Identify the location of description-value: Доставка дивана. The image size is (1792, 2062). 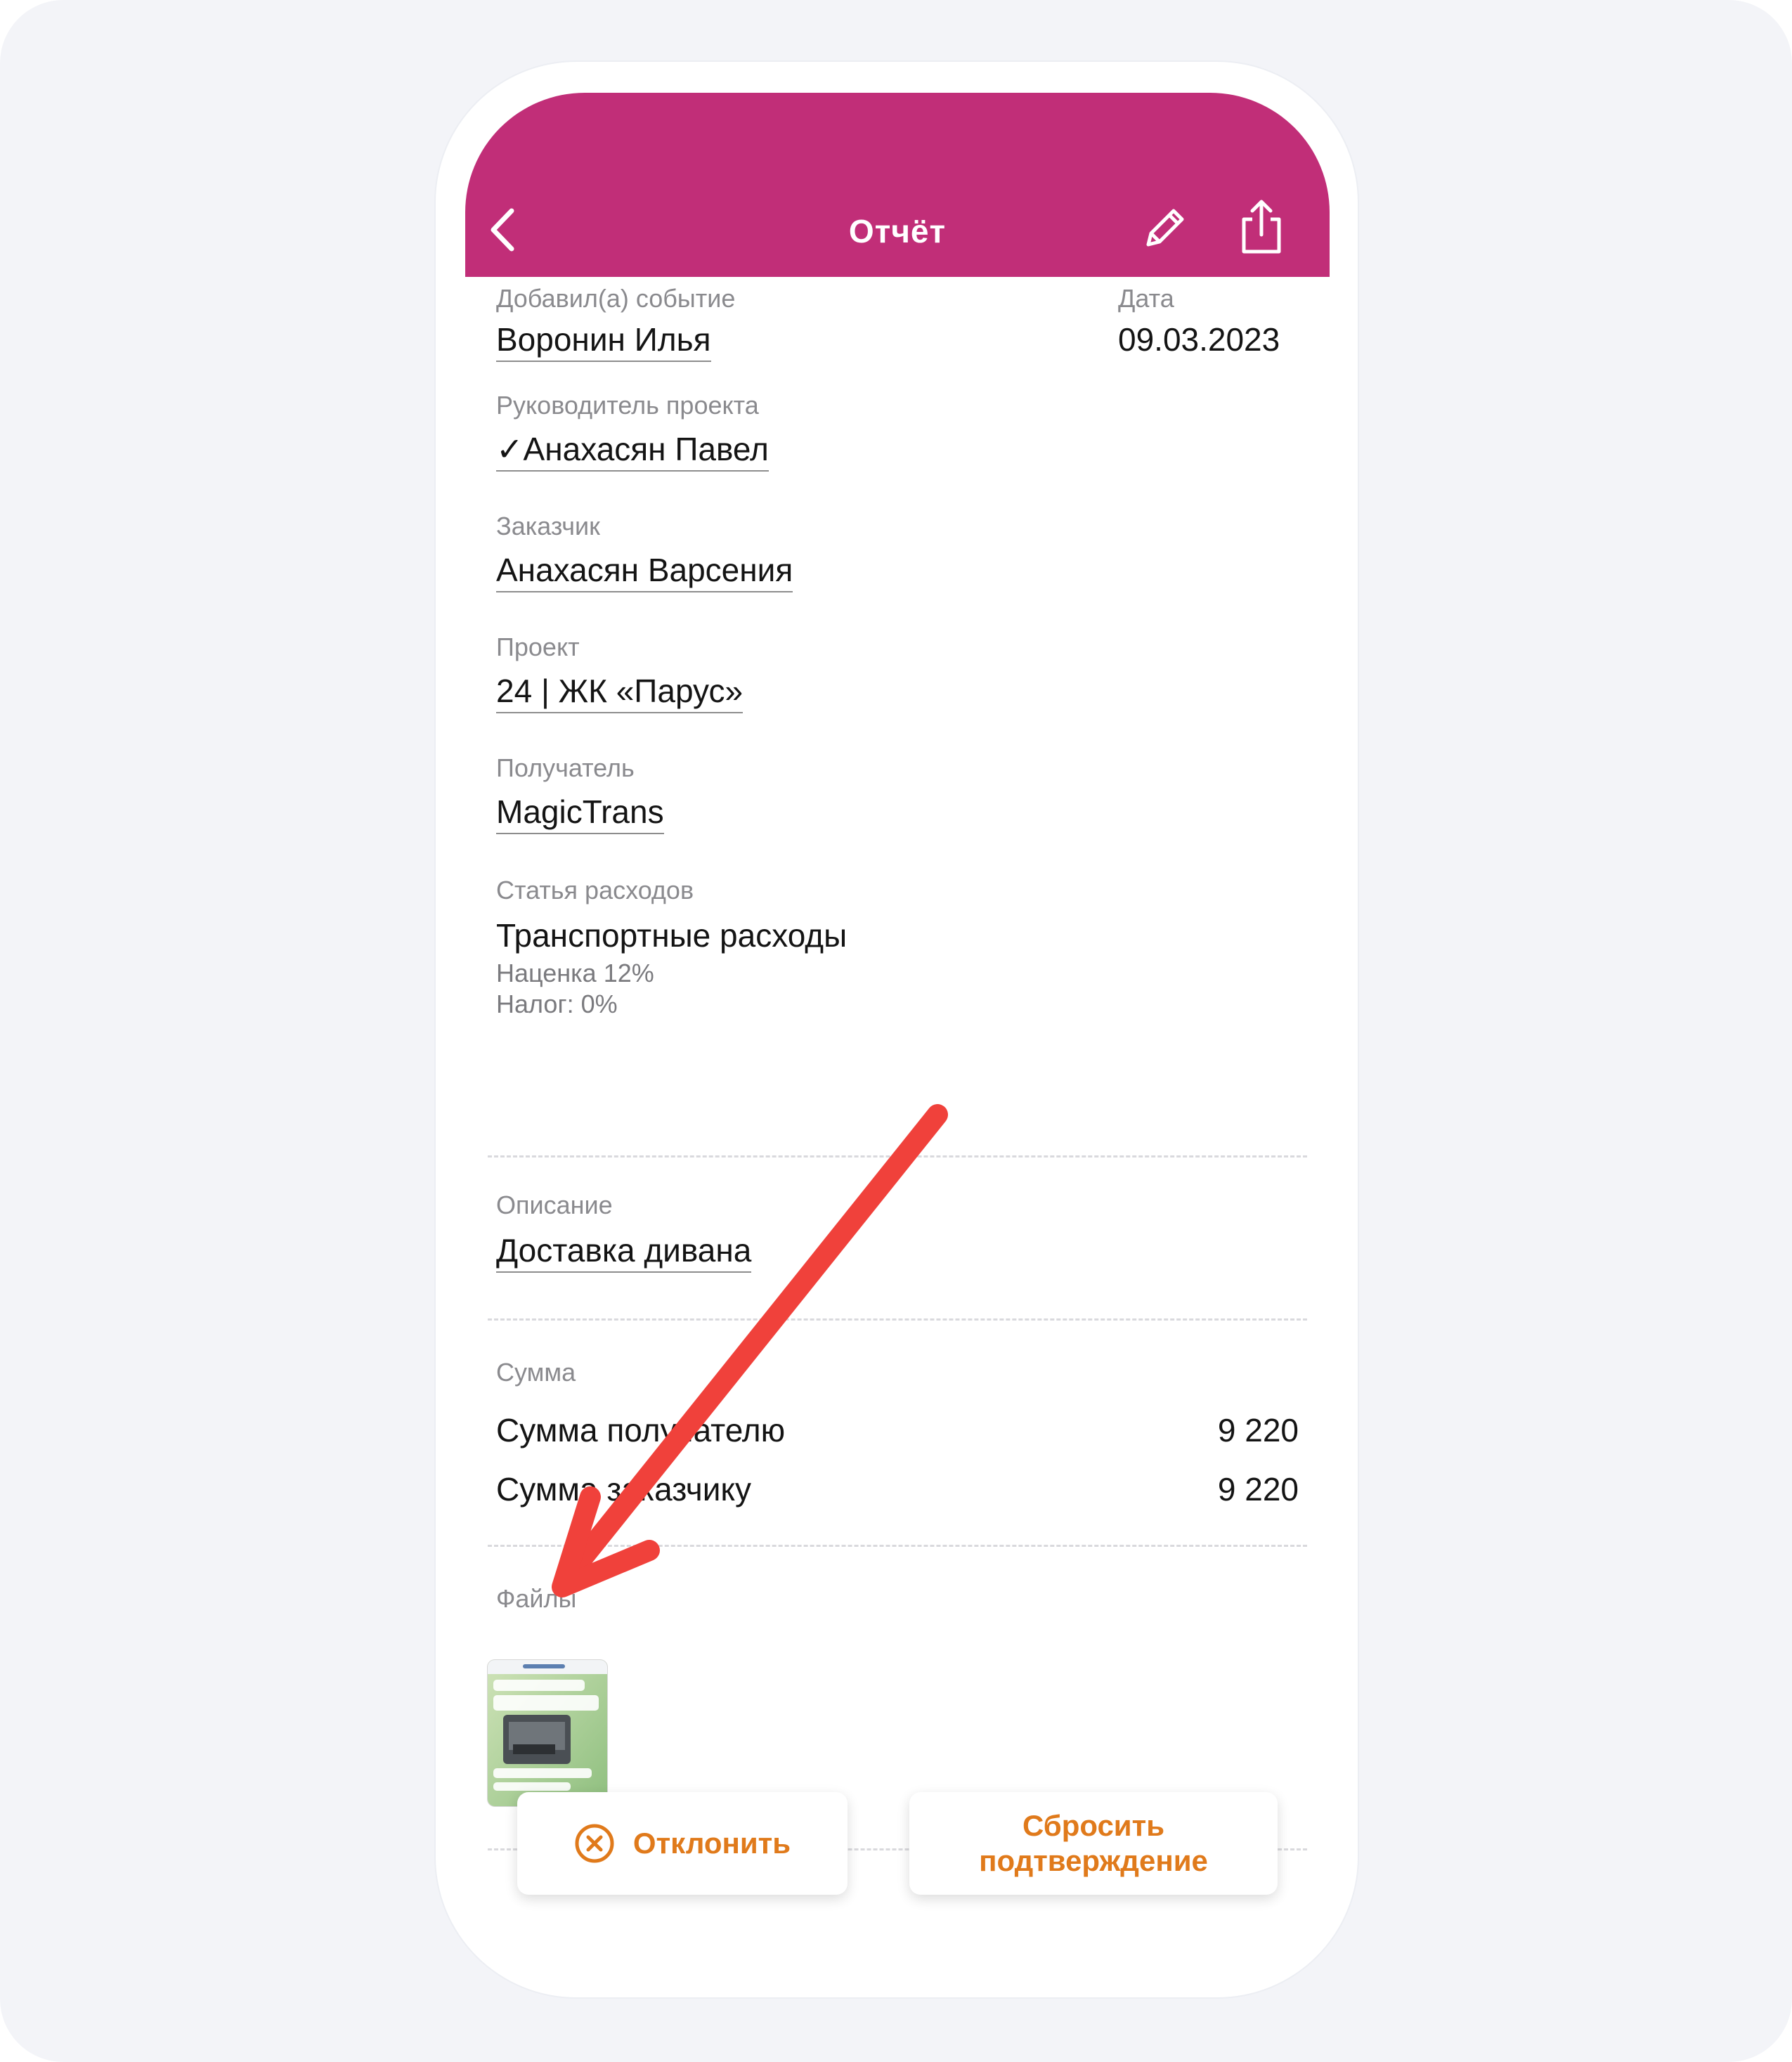
(624, 1252).